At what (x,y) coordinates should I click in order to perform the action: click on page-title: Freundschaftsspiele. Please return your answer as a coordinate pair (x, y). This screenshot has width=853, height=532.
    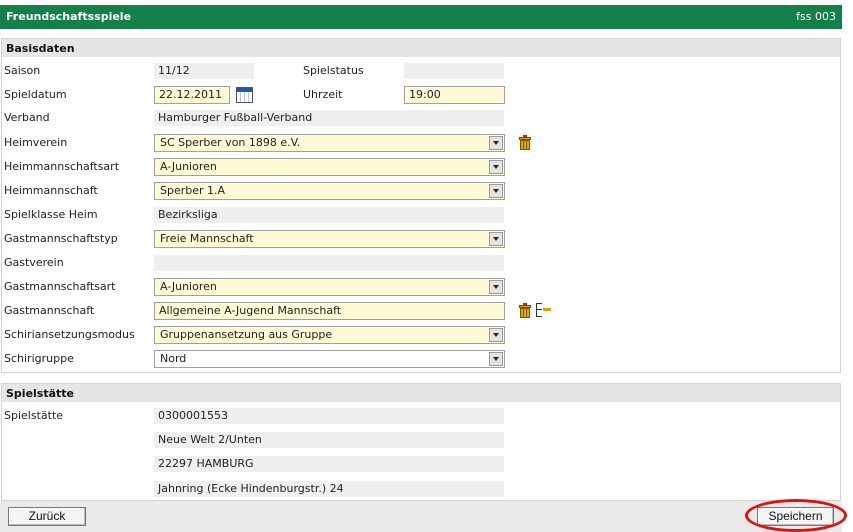
    Looking at the image, I should click on (69, 16).